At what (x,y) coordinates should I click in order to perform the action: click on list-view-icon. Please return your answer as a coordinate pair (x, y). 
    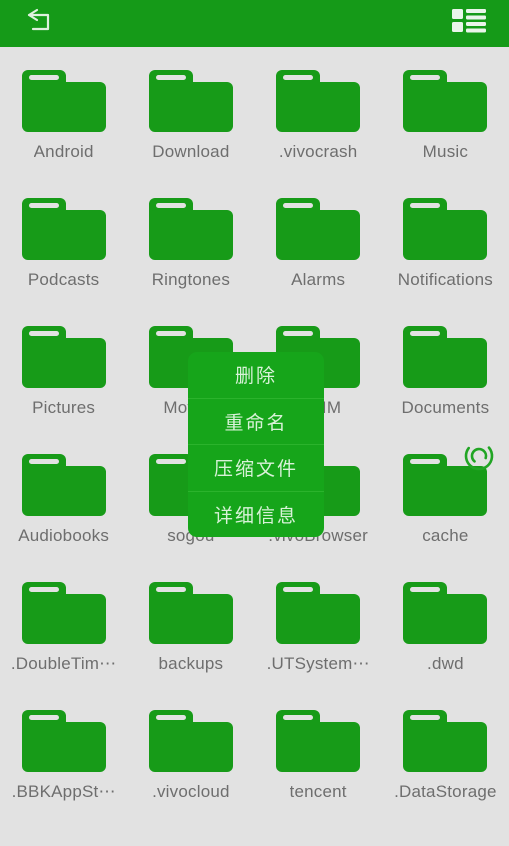
    Looking at the image, I should click on (469, 23).